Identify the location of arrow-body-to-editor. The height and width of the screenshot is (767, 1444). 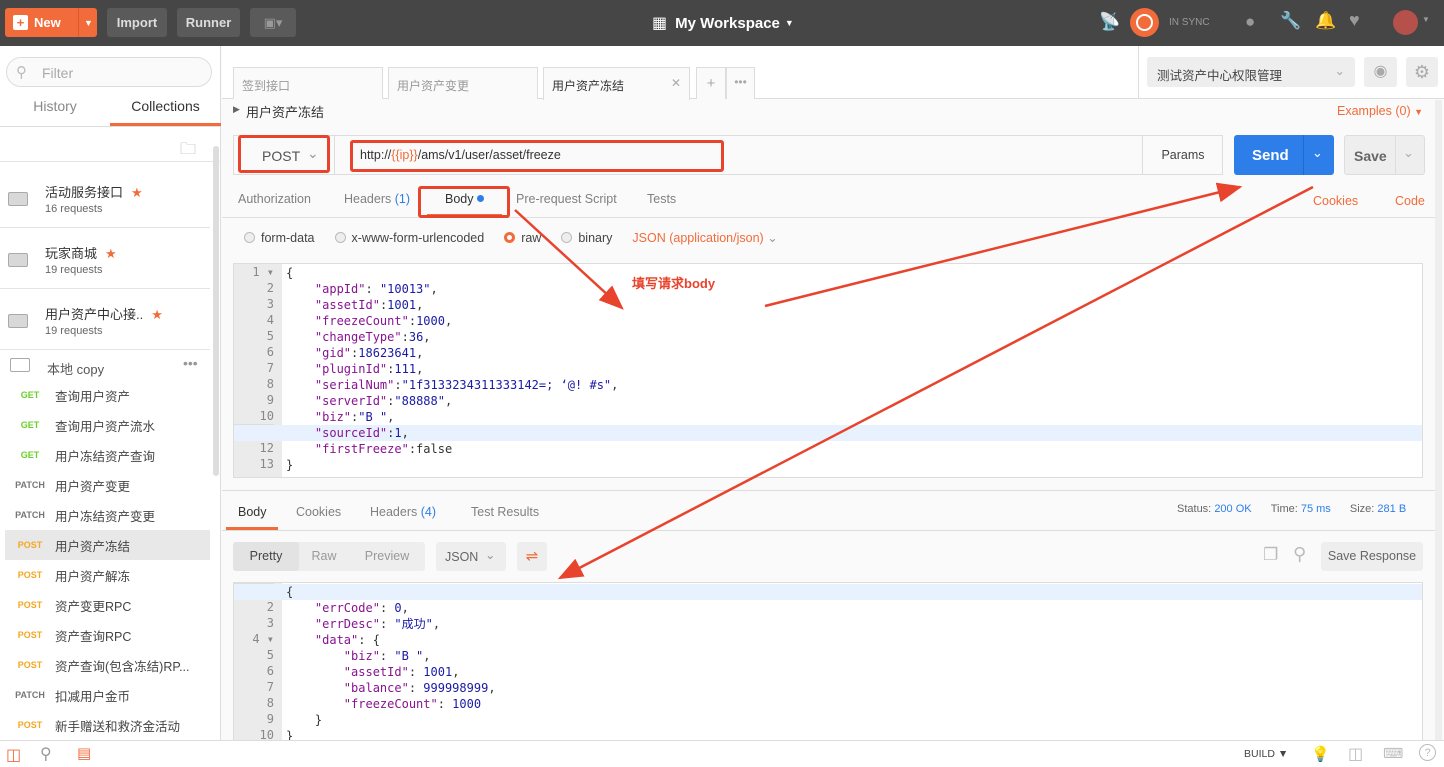
(569, 259).